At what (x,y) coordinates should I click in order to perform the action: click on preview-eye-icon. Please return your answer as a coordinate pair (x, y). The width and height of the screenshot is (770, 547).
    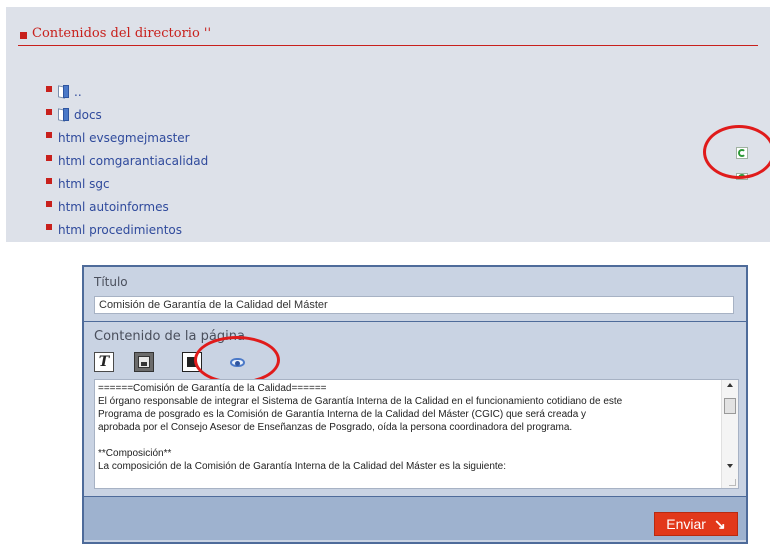
    Looking at the image, I should click on (238, 363).